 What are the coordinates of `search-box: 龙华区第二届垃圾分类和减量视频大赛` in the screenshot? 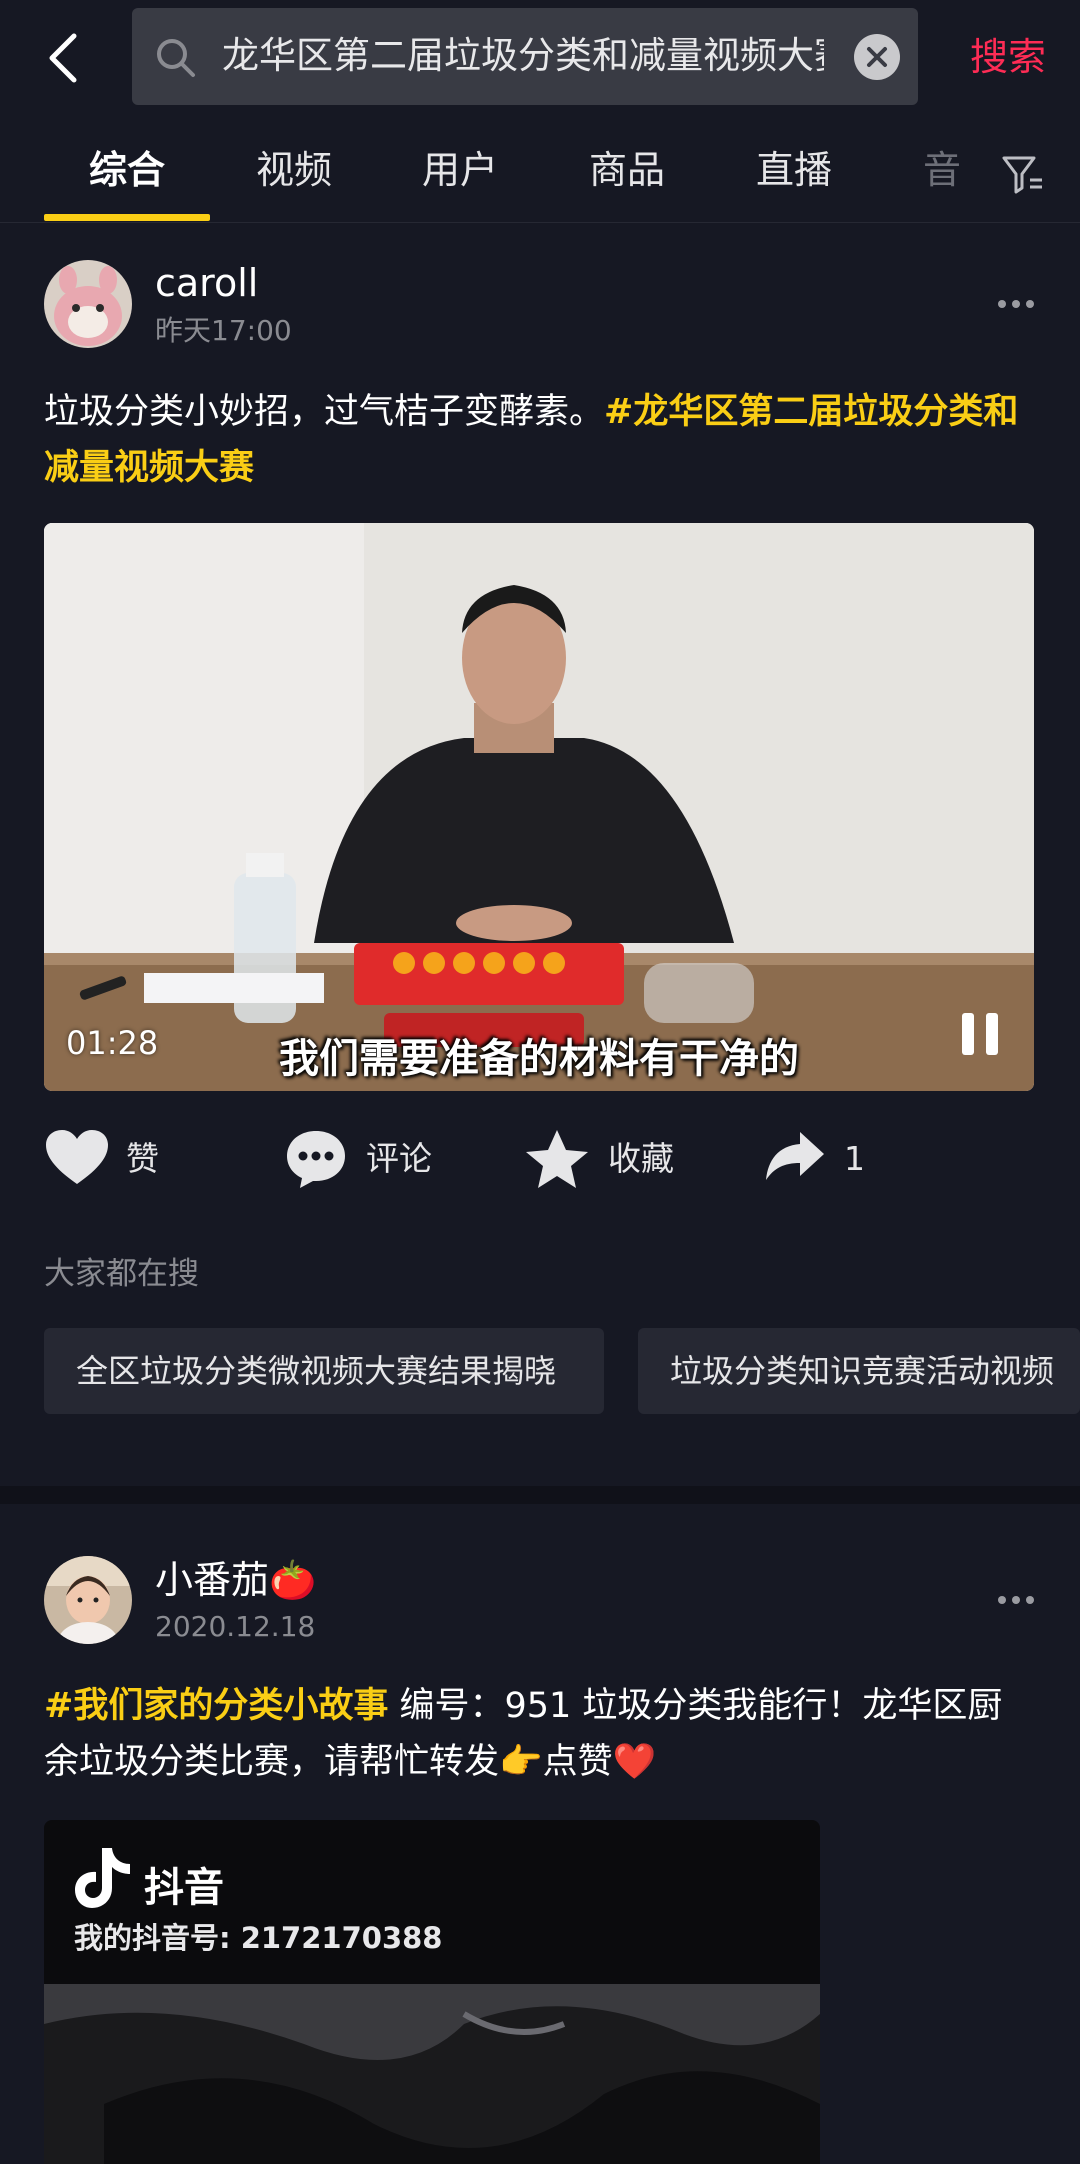 It's located at (525, 56).